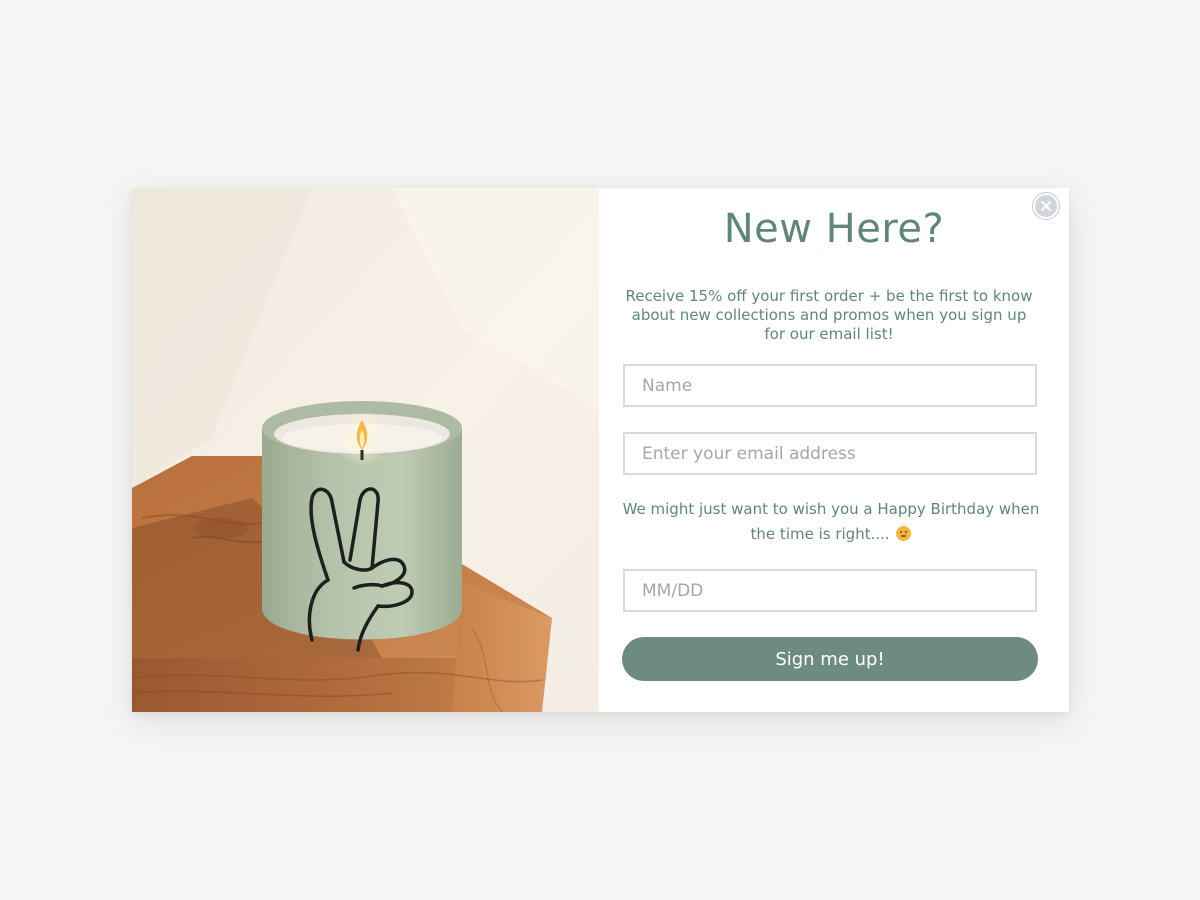 Image resolution: width=1200 pixels, height=900 pixels. What do you see at coordinates (830, 453) in the screenshot?
I see `email-input` at bounding box center [830, 453].